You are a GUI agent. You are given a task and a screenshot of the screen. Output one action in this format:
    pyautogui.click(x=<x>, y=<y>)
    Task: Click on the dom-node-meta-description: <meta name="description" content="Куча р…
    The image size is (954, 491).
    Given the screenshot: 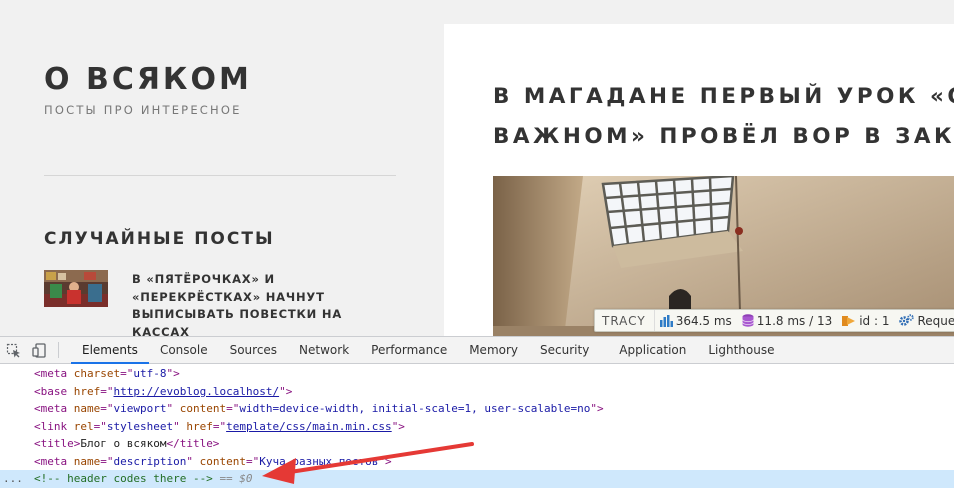 What is the action you would take?
    pyautogui.click(x=477, y=462)
    